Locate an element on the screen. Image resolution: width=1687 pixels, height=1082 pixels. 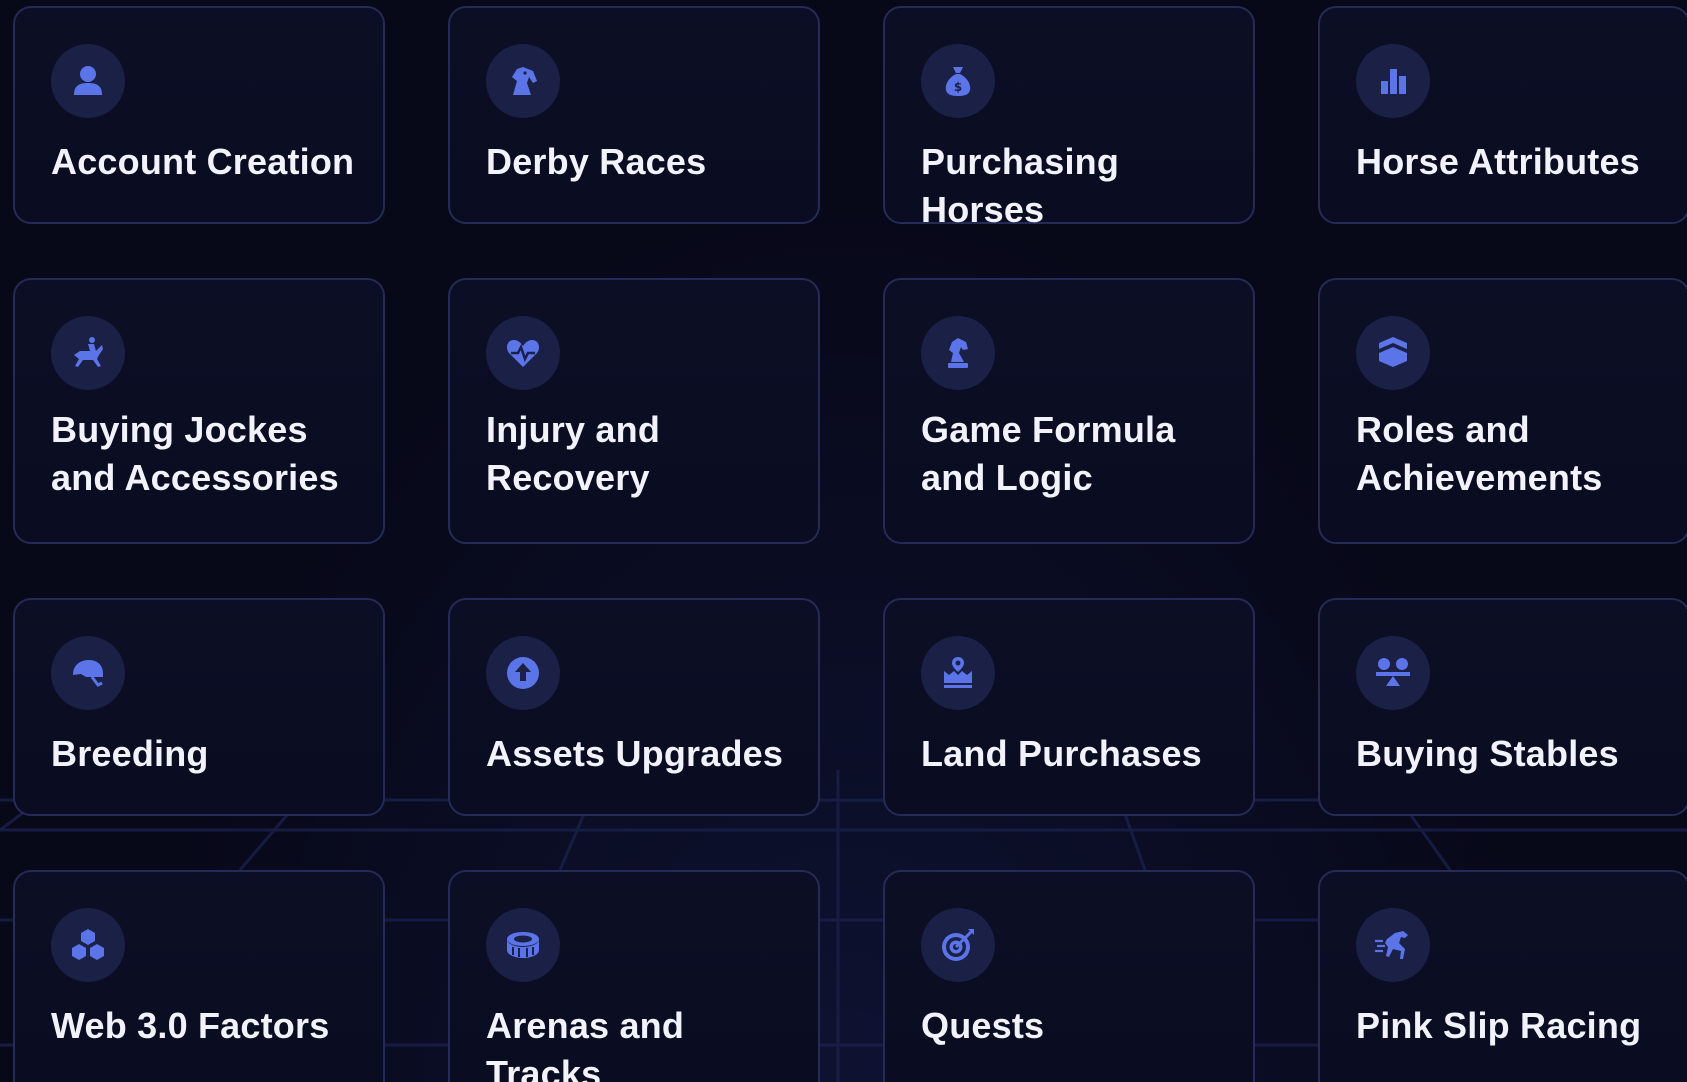
money-bag-icon: $ is located at coordinates (958, 81).